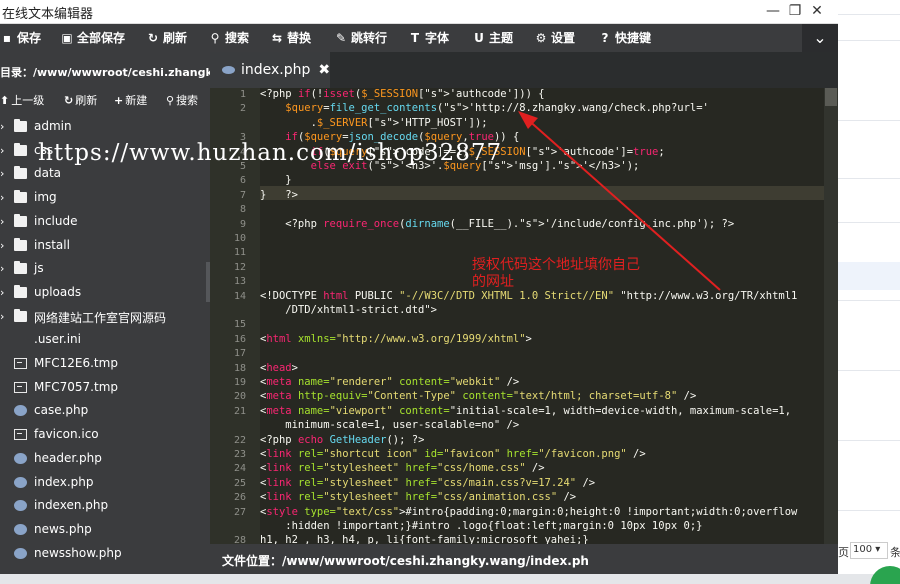 The image size is (900, 584). What do you see at coordinates (795, 11) in the screenshot?
I see `maximize-icon: ❐` at bounding box center [795, 11].